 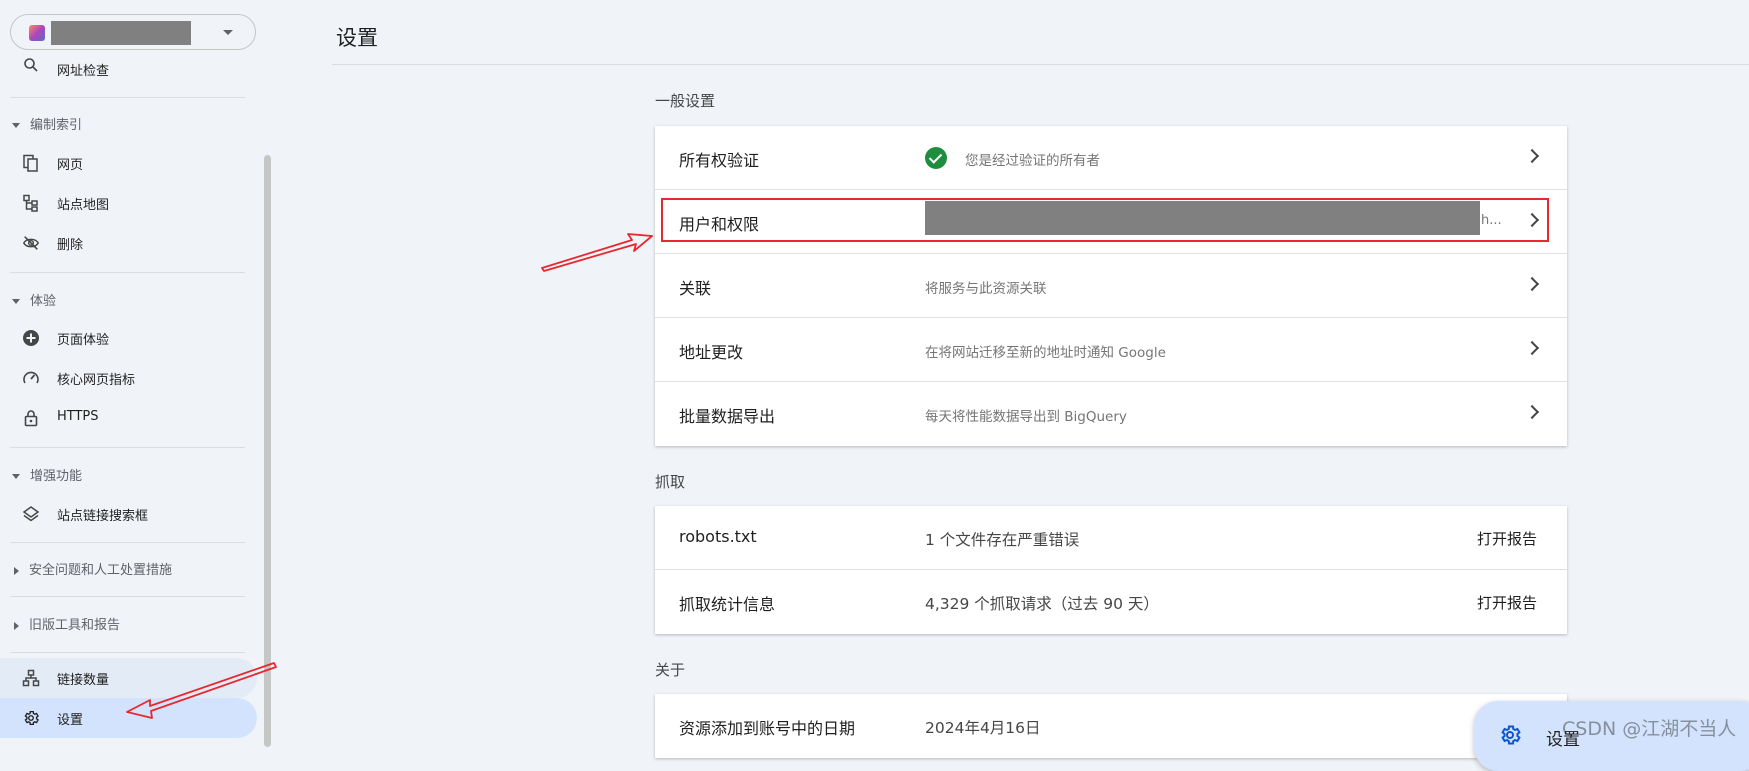 I want to click on sitemap-icon, so click(x=31, y=203).